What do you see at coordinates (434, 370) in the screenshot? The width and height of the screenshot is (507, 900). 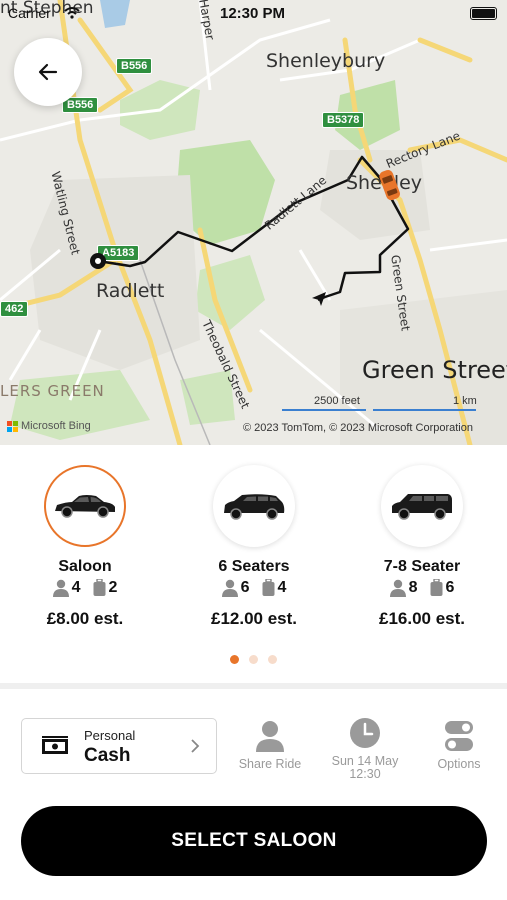 I see `map-place-label: Green Street` at bounding box center [434, 370].